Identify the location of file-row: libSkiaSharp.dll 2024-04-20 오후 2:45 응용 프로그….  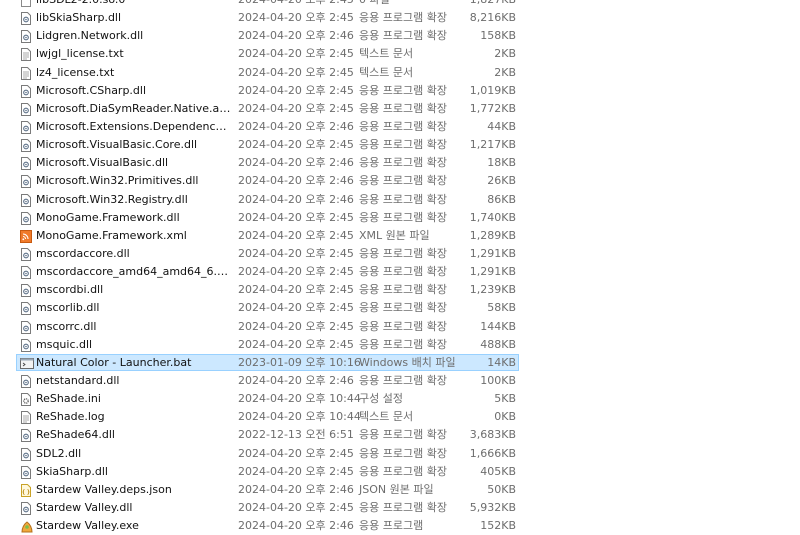
(400, 18).